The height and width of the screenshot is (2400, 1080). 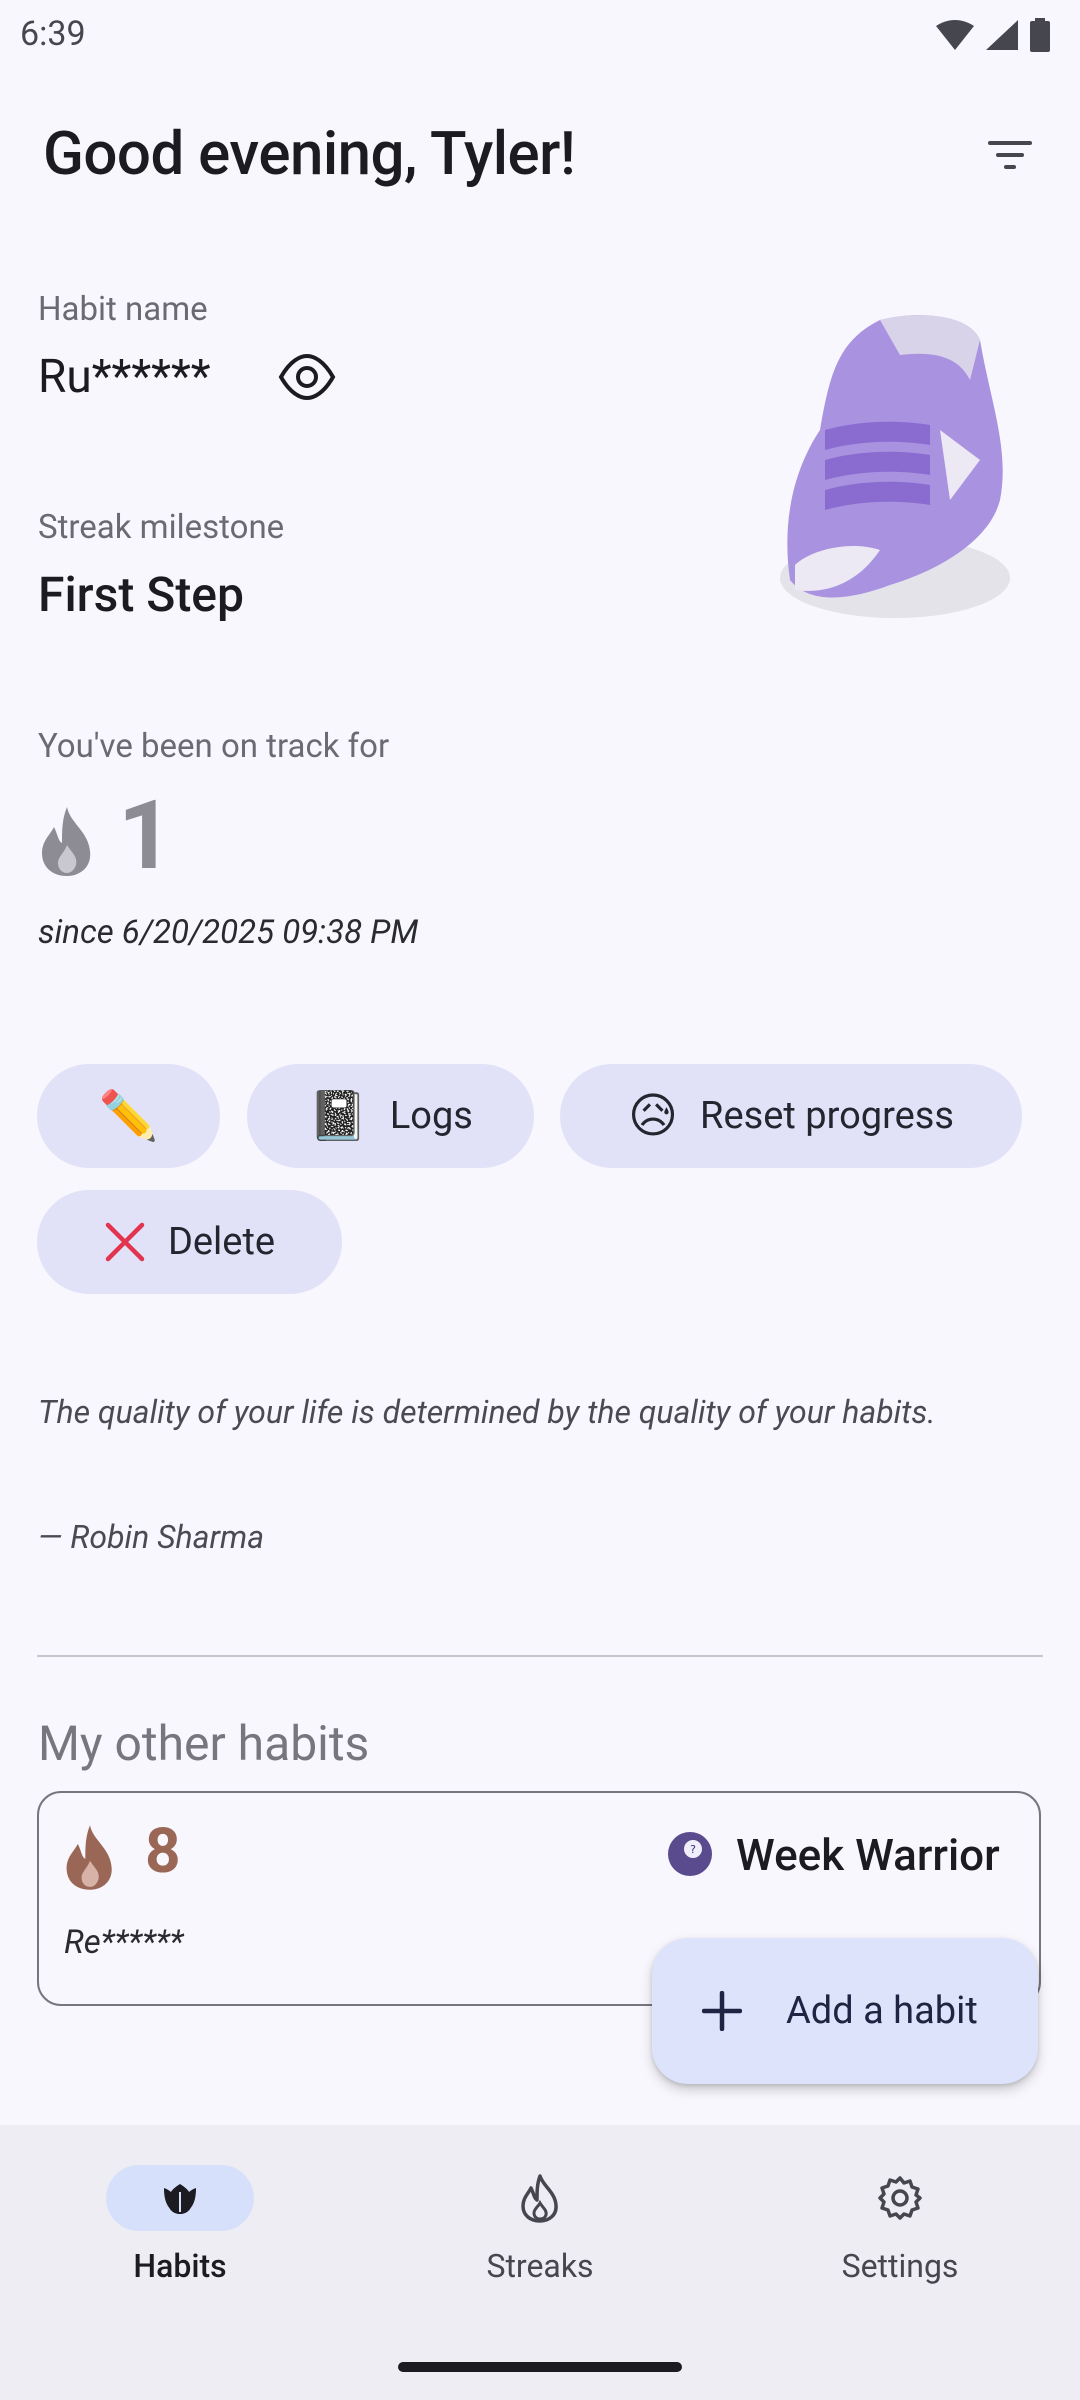 I want to click on add-habit-button: Add a habit, so click(x=845, y=2011).